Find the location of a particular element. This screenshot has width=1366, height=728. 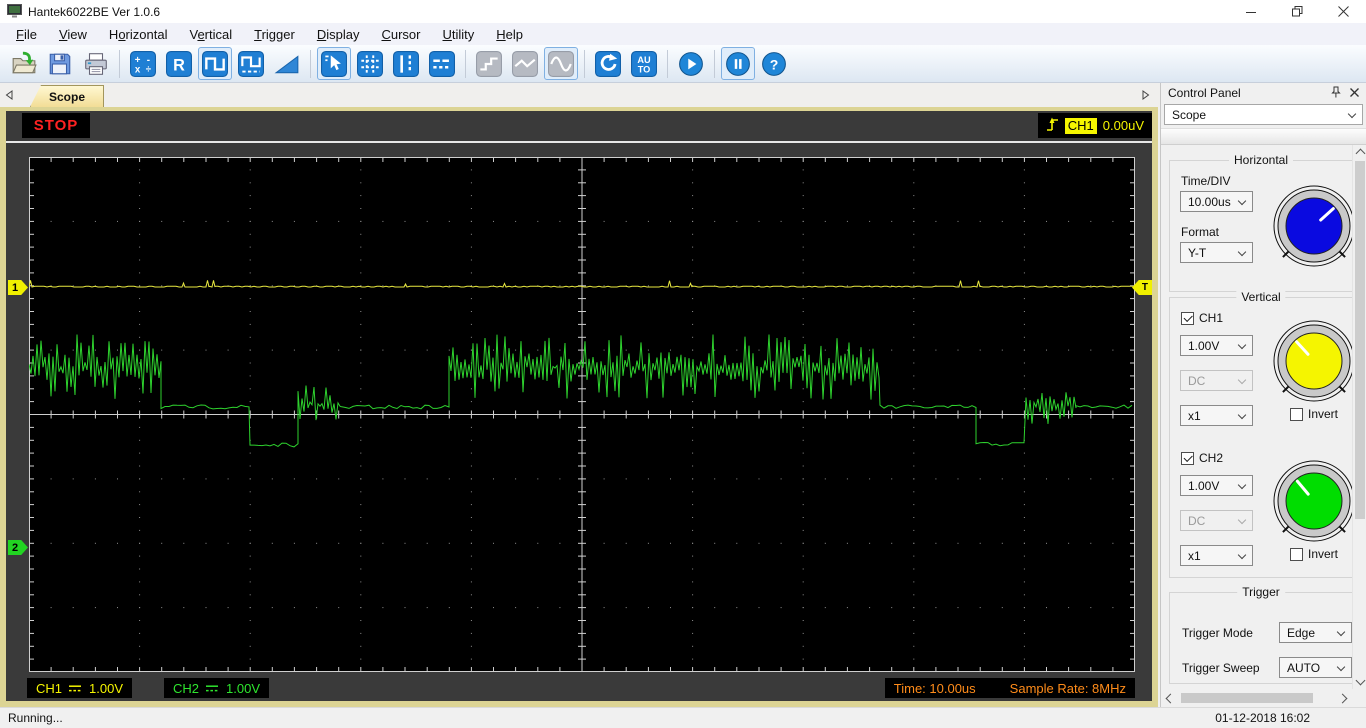

save-button is located at coordinates (60, 63).